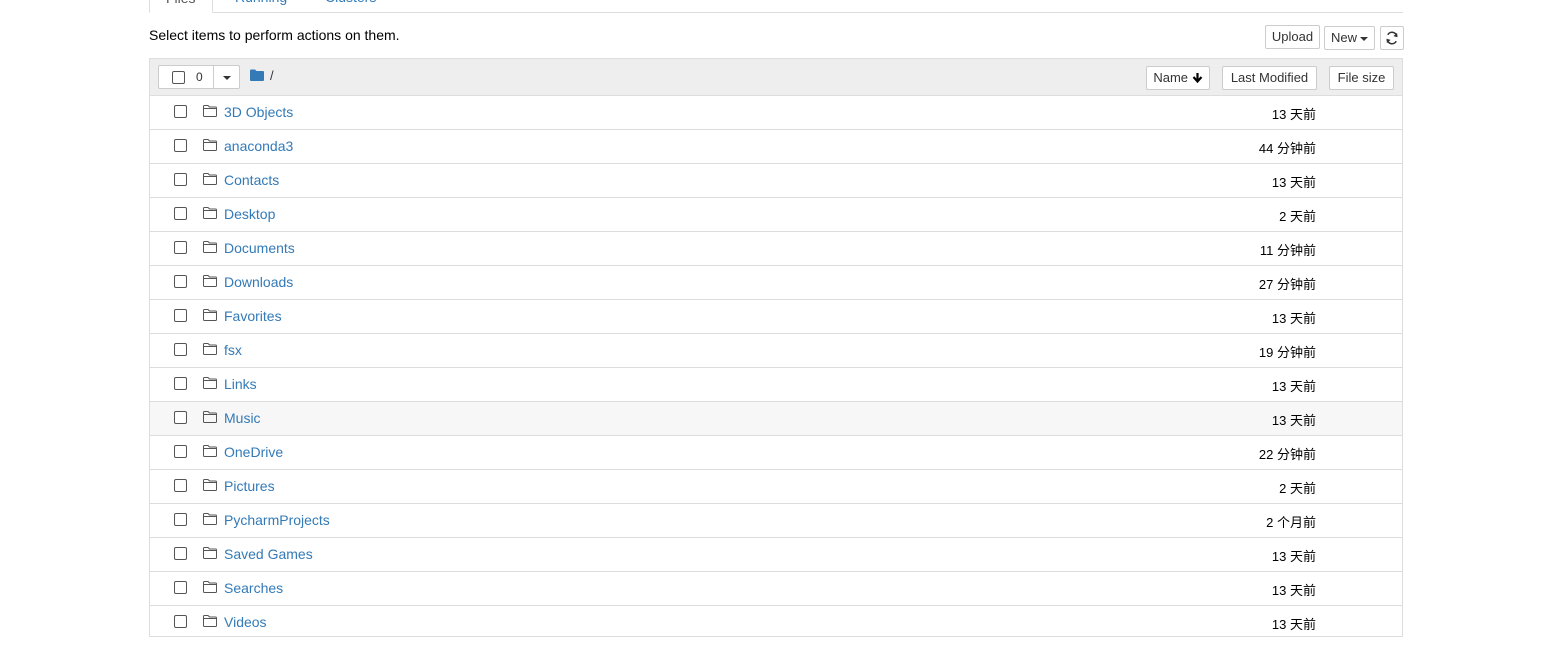 Image resolution: width=1552 pixels, height=669 pixels. I want to click on item-name-link: PycharmProjects, so click(277, 520).